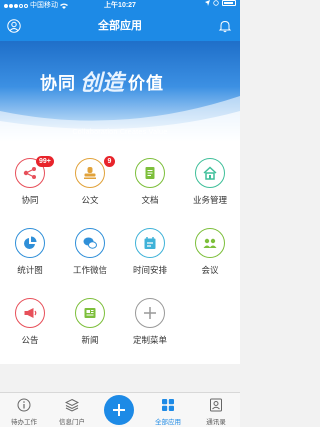 Image resolution: width=320 pixels, height=427 pixels. Describe the element at coordinates (24, 405) in the screenshot. I see `info-circle-icon` at that location.